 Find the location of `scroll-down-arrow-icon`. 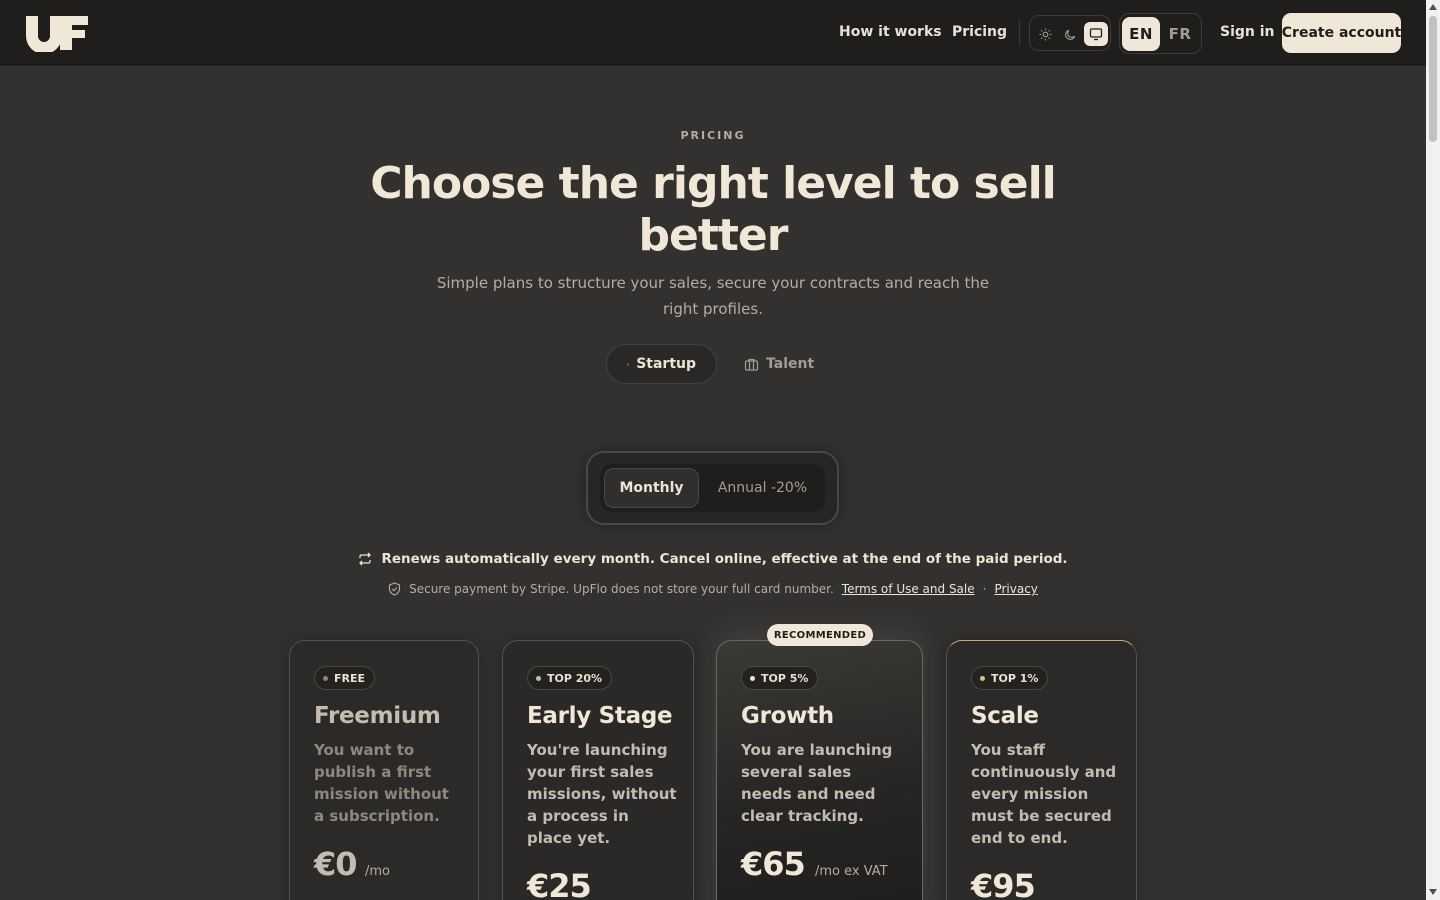

scroll-down-arrow-icon is located at coordinates (1433, 892).